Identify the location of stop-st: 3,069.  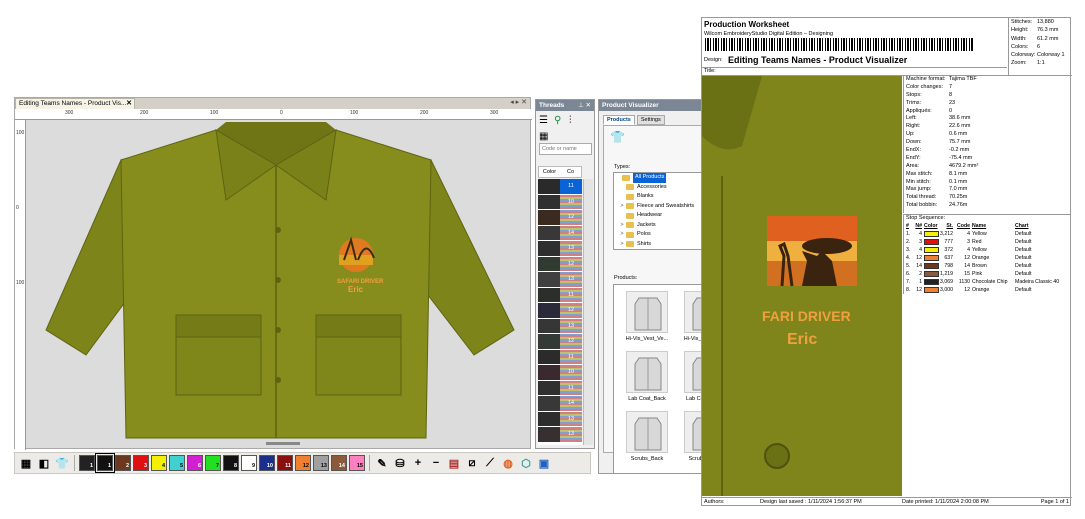
(946, 282).